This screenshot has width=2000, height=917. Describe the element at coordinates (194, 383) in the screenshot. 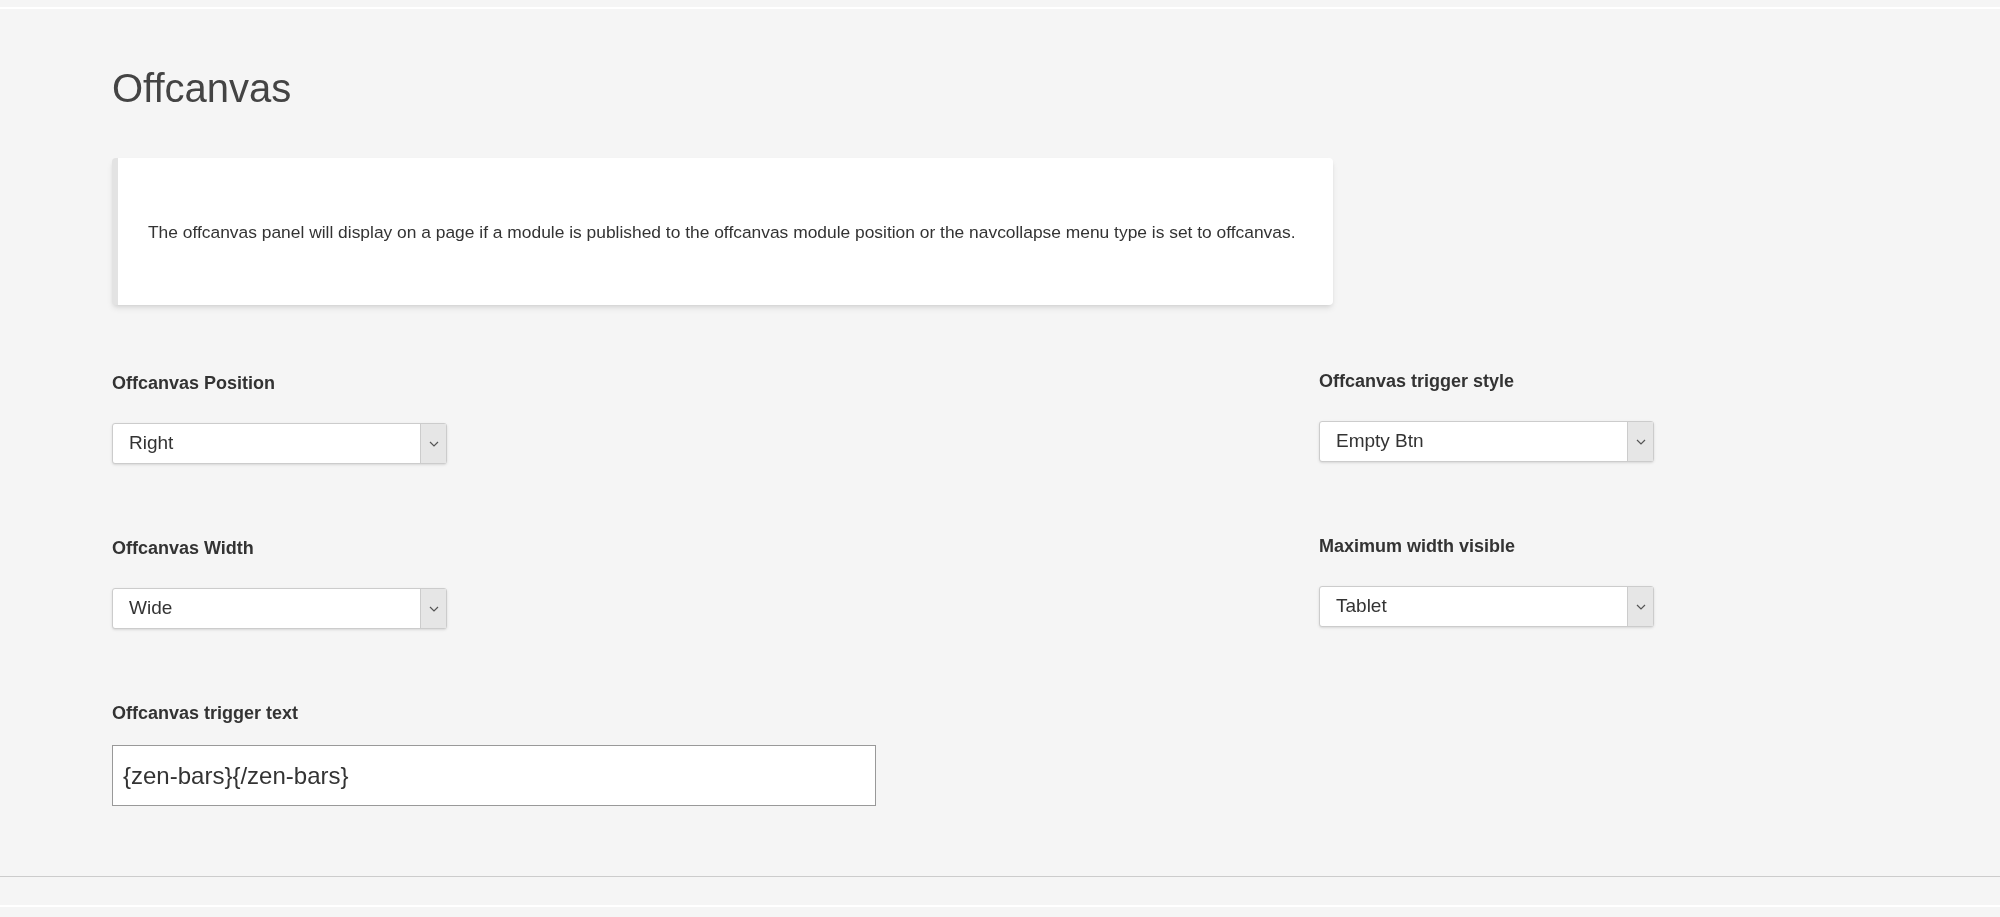

I see `field-label: Offcanvas Position` at that location.